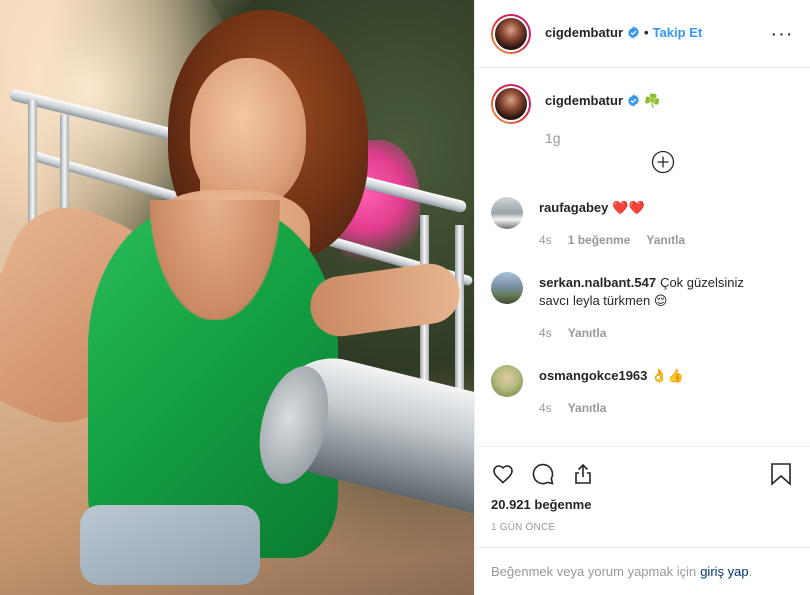  Describe the element at coordinates (642, 474) in the screenshot. I see `action-icons` at that location.